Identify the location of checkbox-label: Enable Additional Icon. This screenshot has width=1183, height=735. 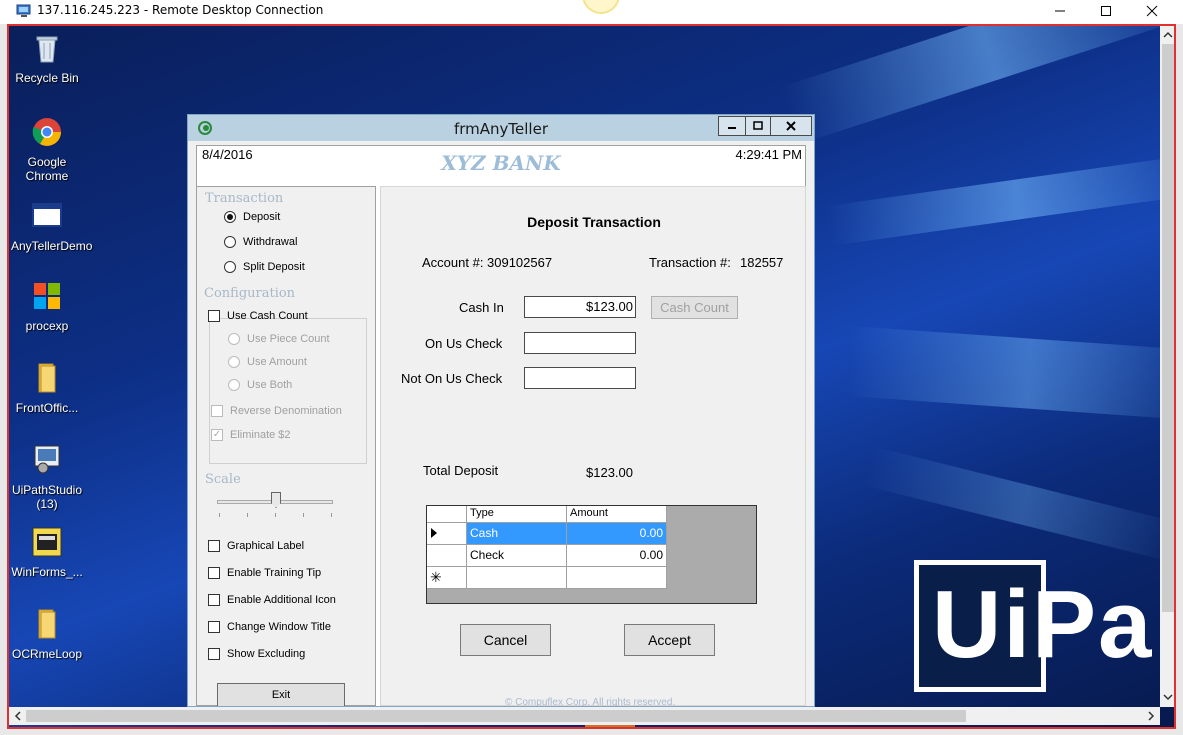
(281, 600).